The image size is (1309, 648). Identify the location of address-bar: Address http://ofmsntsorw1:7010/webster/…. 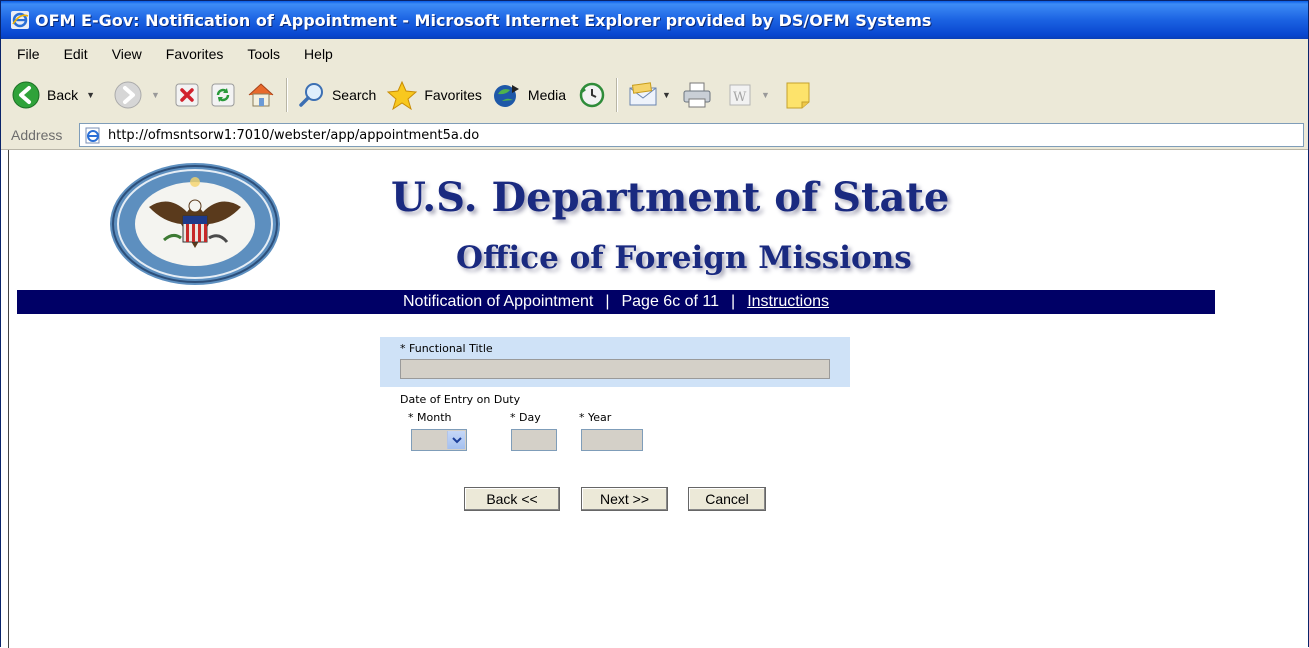
(654, 135).